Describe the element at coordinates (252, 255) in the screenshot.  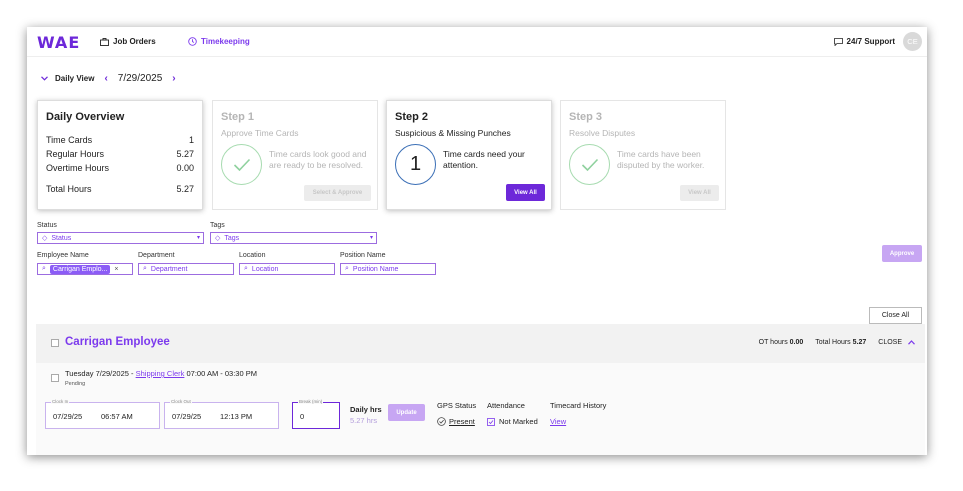
I see `location-label: Location` at that location.